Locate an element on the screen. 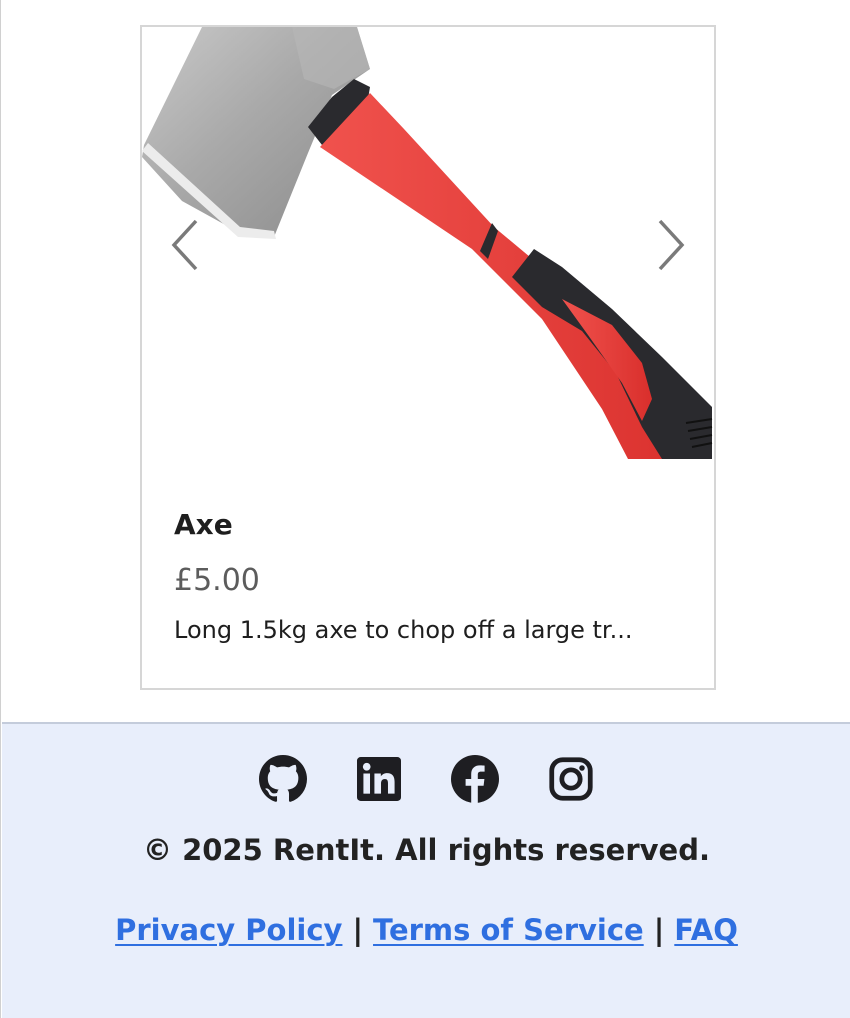  facebook-icon is located at coordinates (474, 779).